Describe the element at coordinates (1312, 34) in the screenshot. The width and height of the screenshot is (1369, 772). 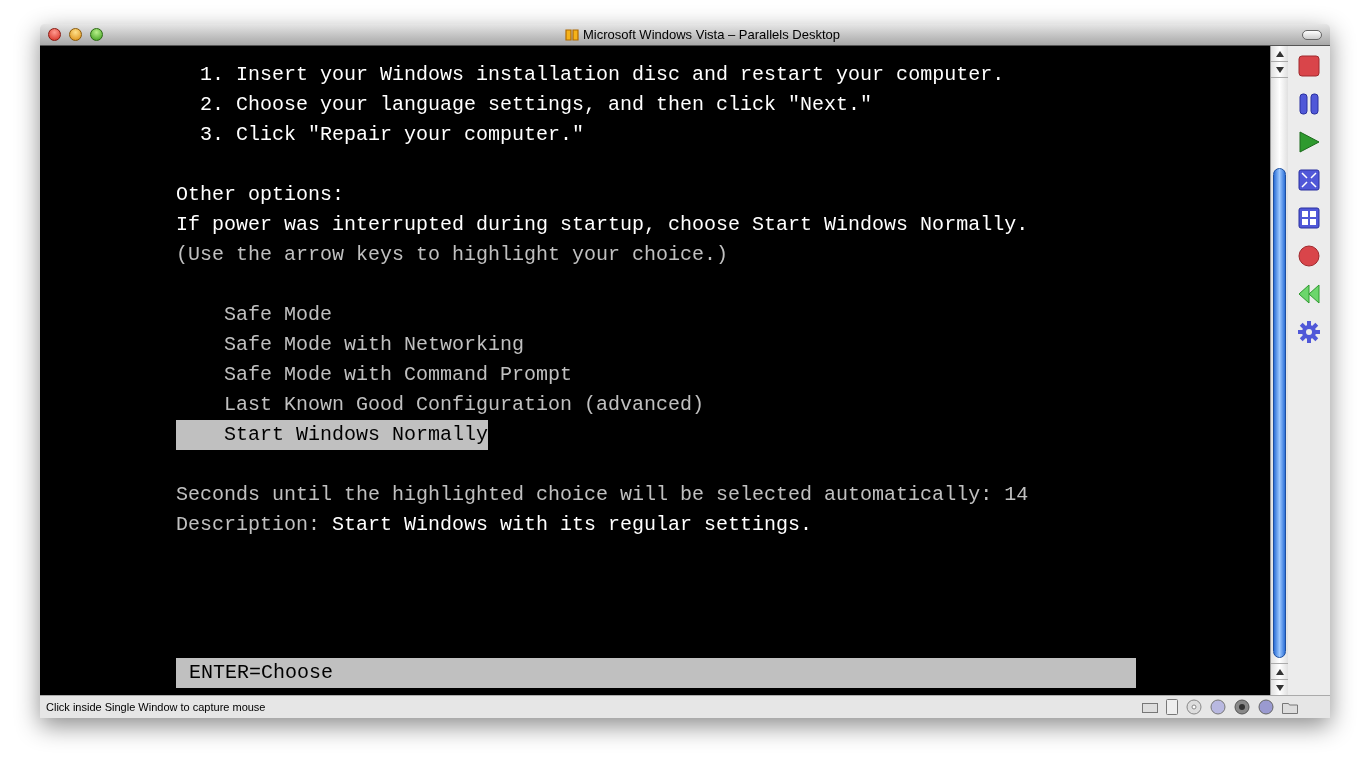
I see `toolbar-toggle-button` at that location.